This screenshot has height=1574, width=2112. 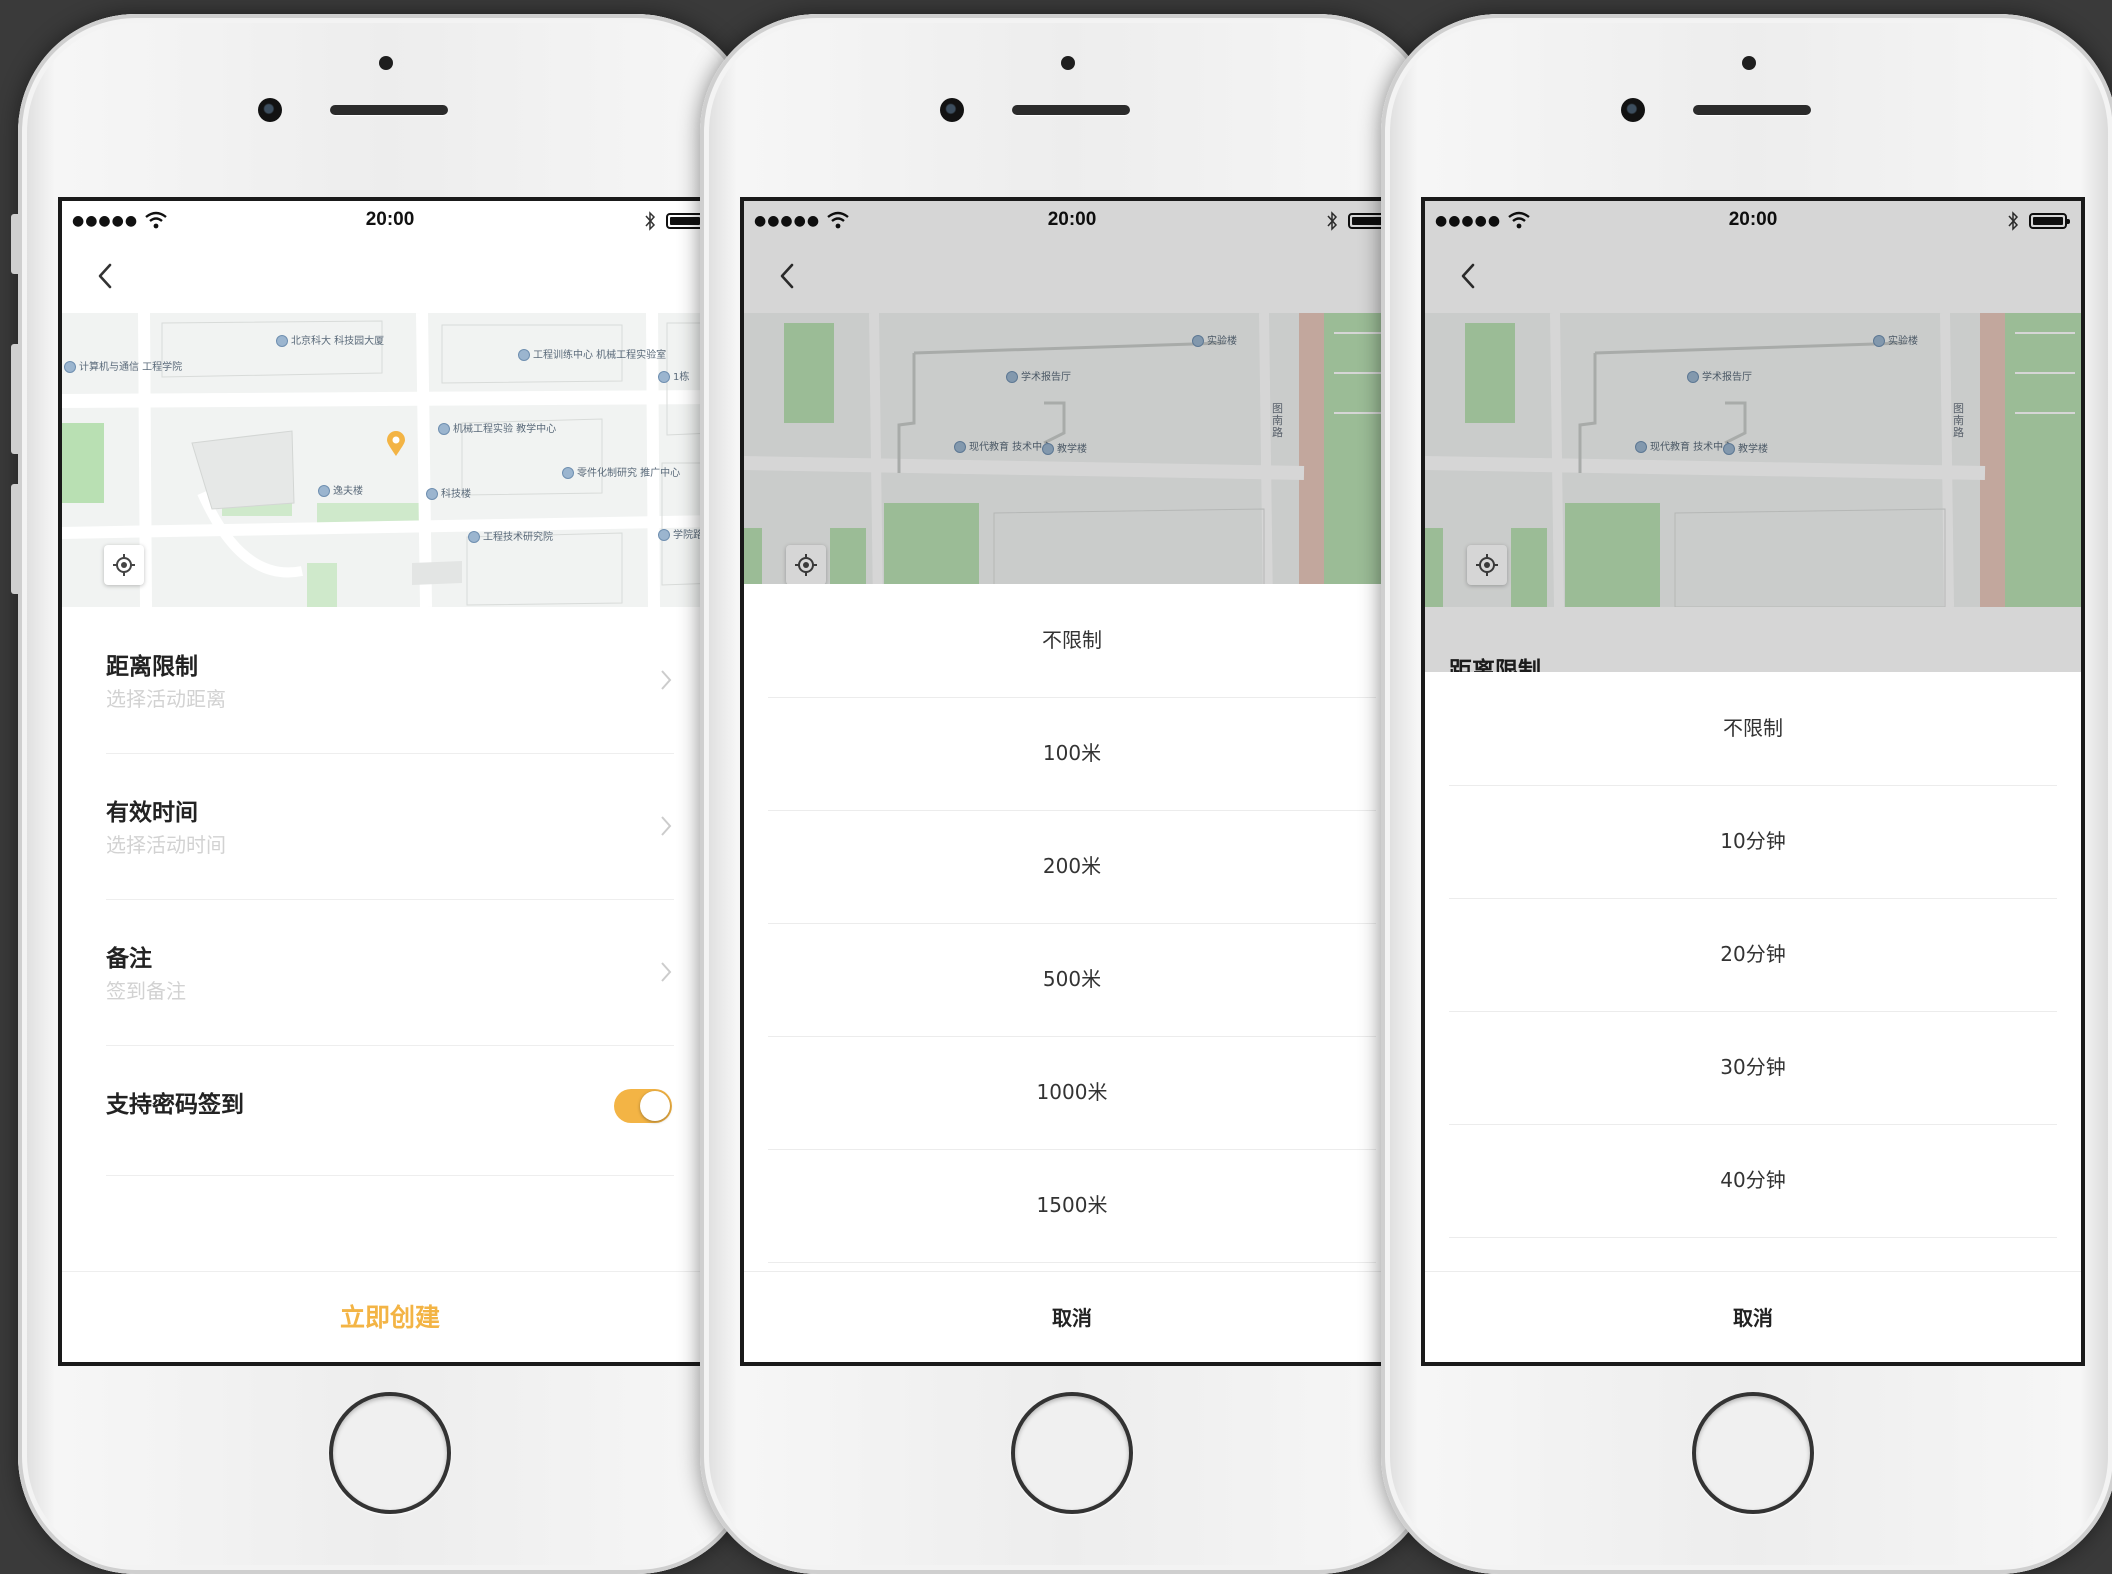 What do you see at coordinates (448, 494) in the screenshot?
I see `map-poi: 科技楼` at bounding box center [448, 494].